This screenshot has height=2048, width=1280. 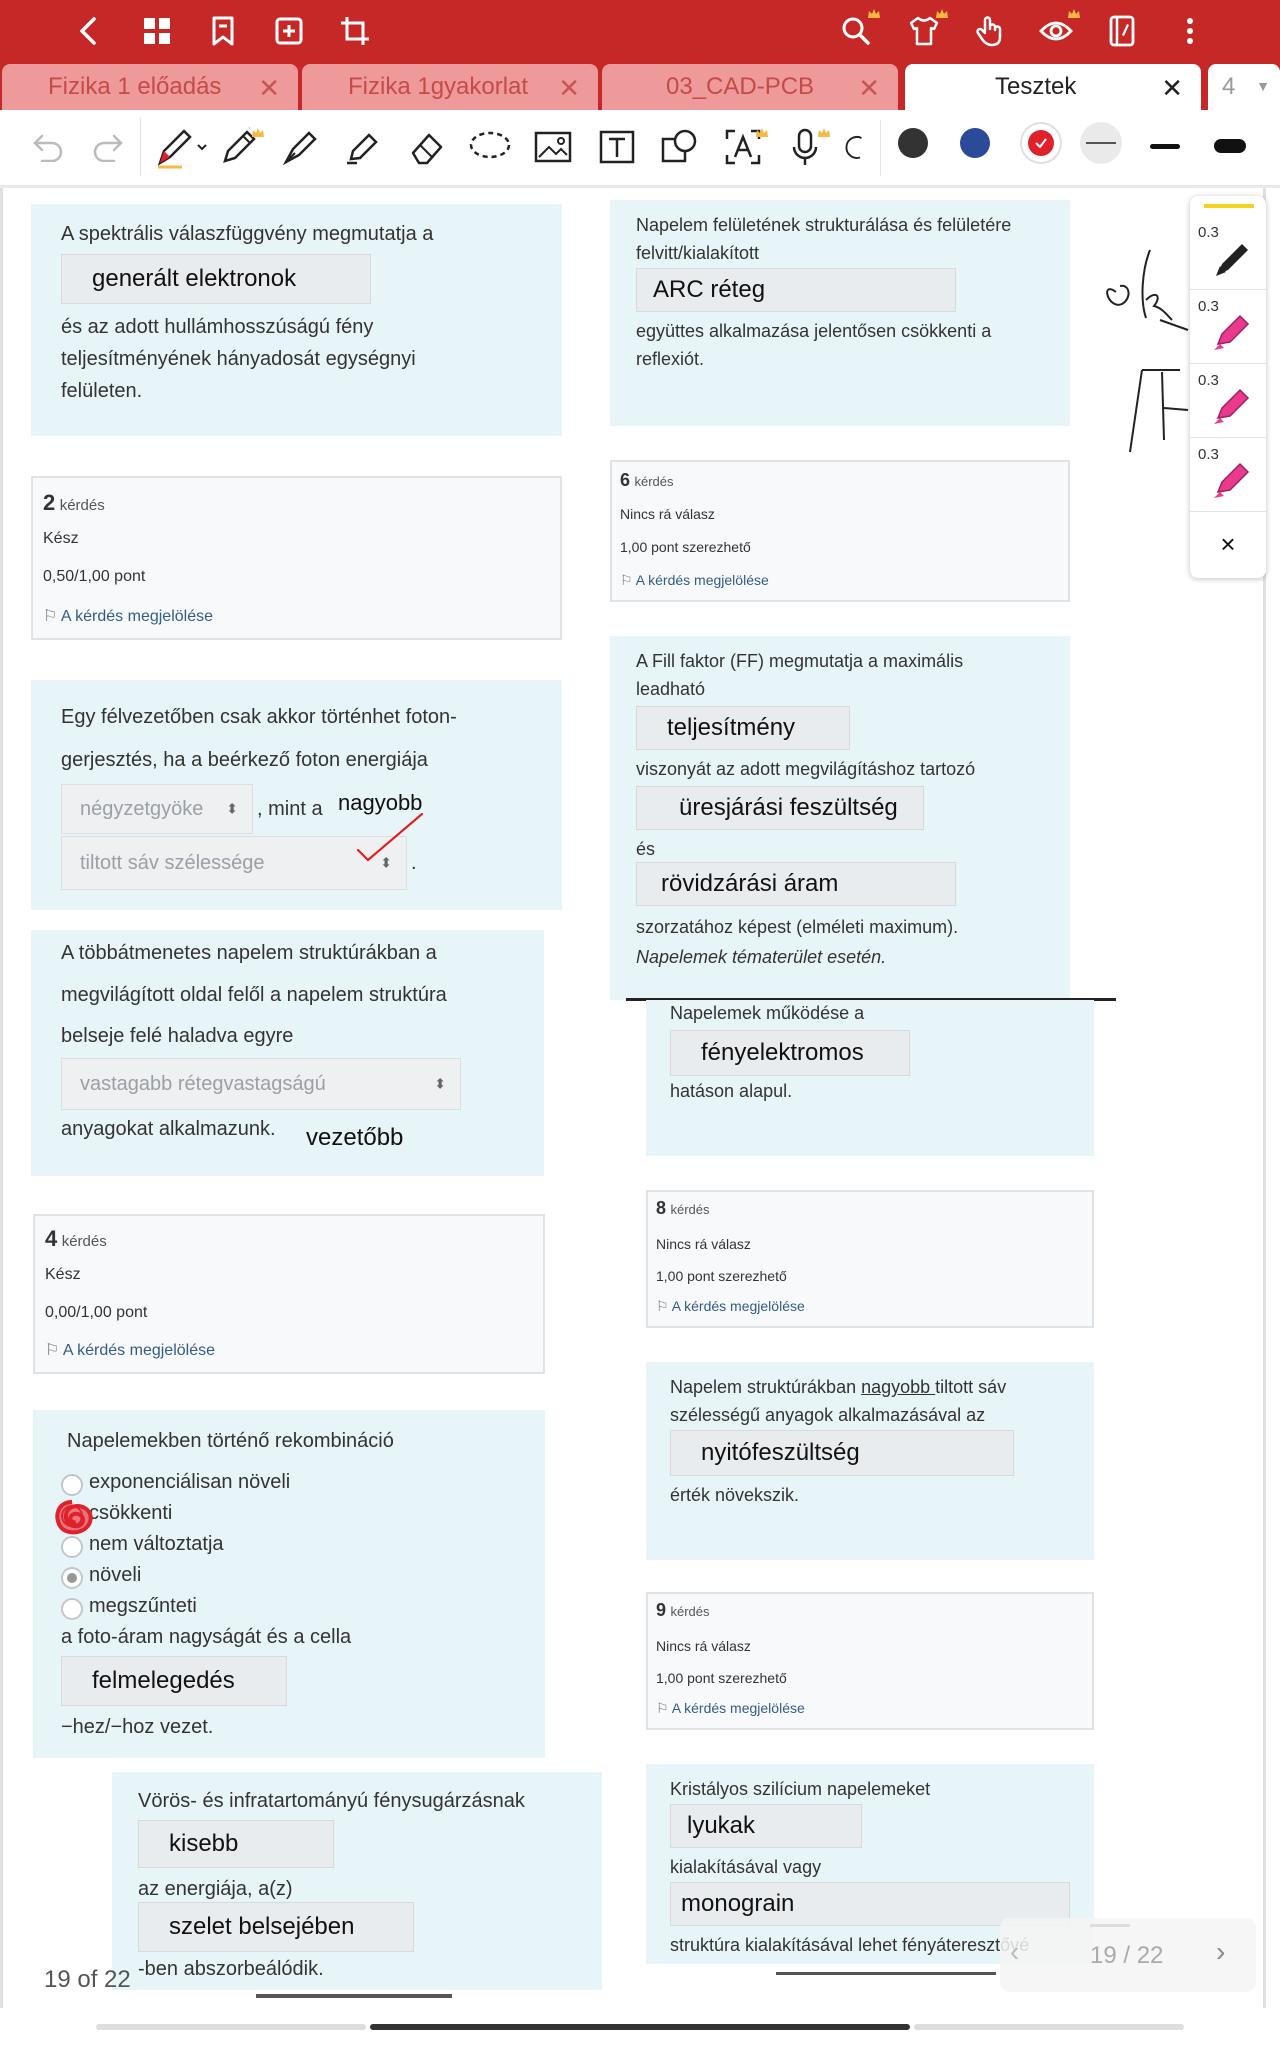 I want to click on handwritten-checkmark, so click(x=390, y=837).